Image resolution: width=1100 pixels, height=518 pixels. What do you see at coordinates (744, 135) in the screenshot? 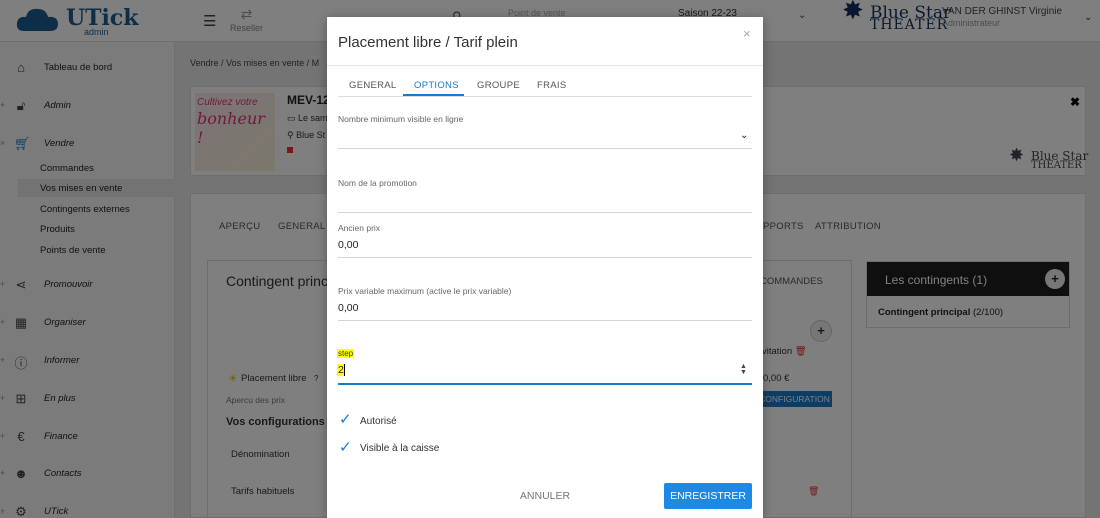
I see `chevron-down-icon: ⌄` at bounding box center [744, 135].